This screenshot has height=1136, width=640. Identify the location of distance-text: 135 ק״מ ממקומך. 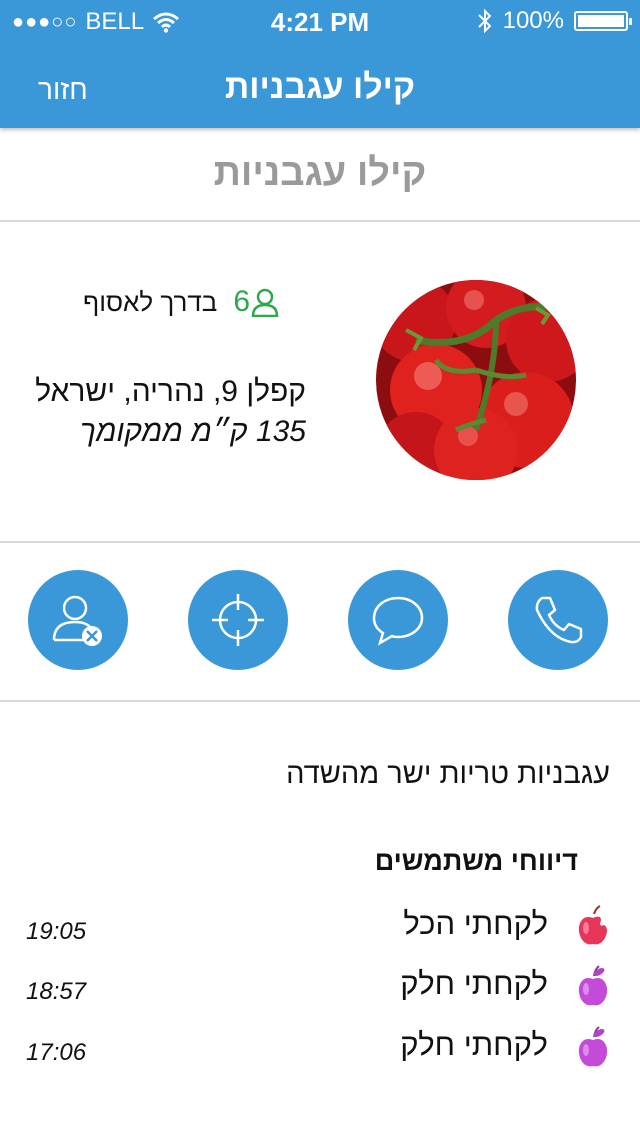
(192, 431).